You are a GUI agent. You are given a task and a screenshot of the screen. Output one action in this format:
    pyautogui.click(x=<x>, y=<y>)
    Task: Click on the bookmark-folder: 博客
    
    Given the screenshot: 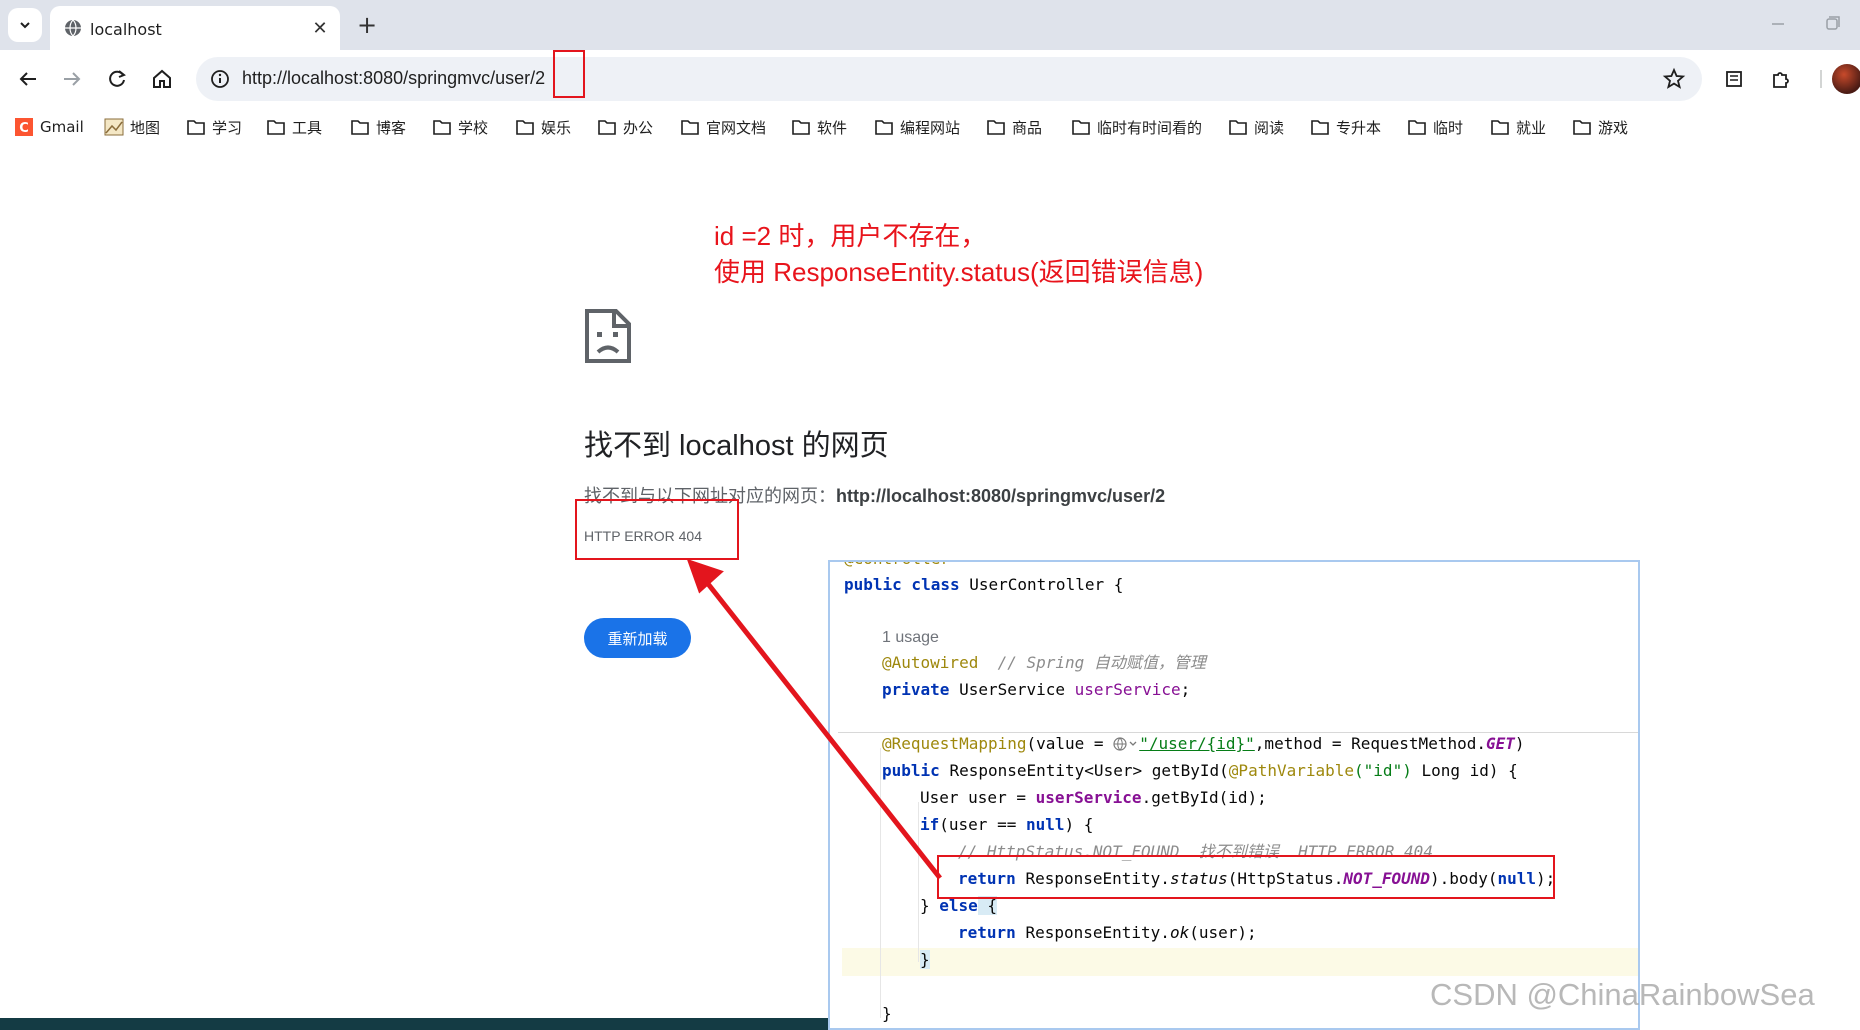 What is the action you would take?
    pyautogui.click(x=378, y=127)
    